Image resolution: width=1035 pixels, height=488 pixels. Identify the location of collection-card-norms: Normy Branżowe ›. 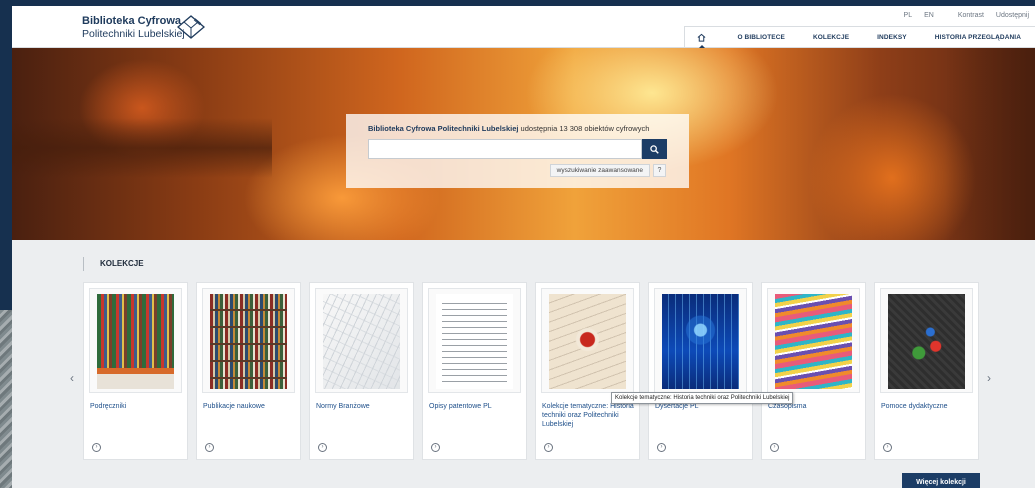
(361, 371).